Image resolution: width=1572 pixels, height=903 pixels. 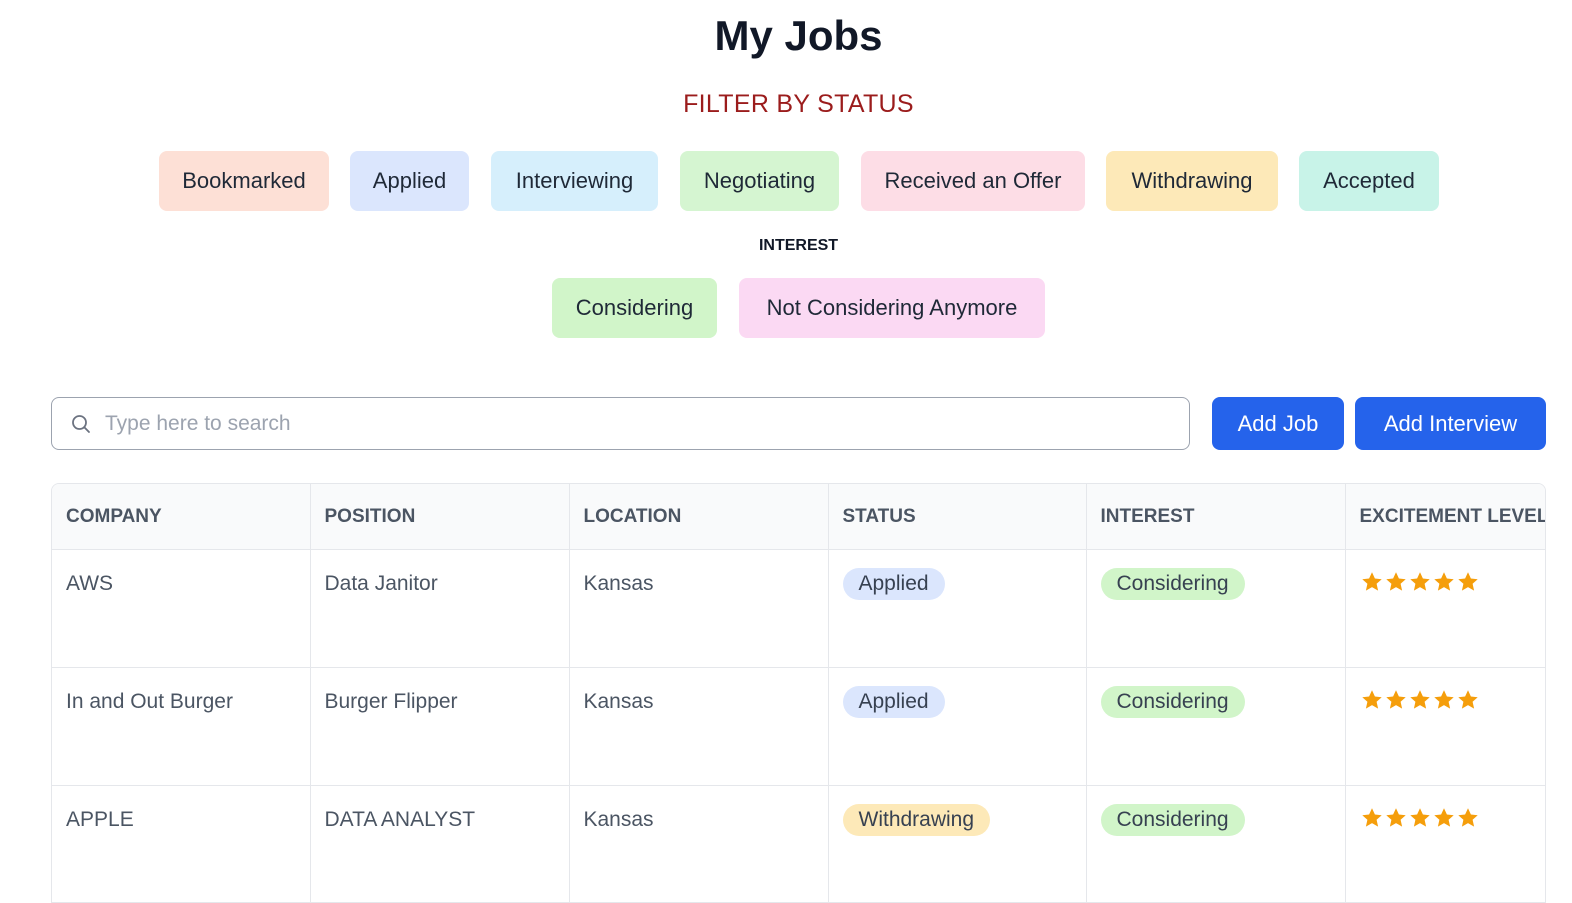 What do you see at coordinates (892, 308) in the screenshot?
I see `interest-filter-not-considering: Not Considering Anymore` at bounding box center [892, 308].